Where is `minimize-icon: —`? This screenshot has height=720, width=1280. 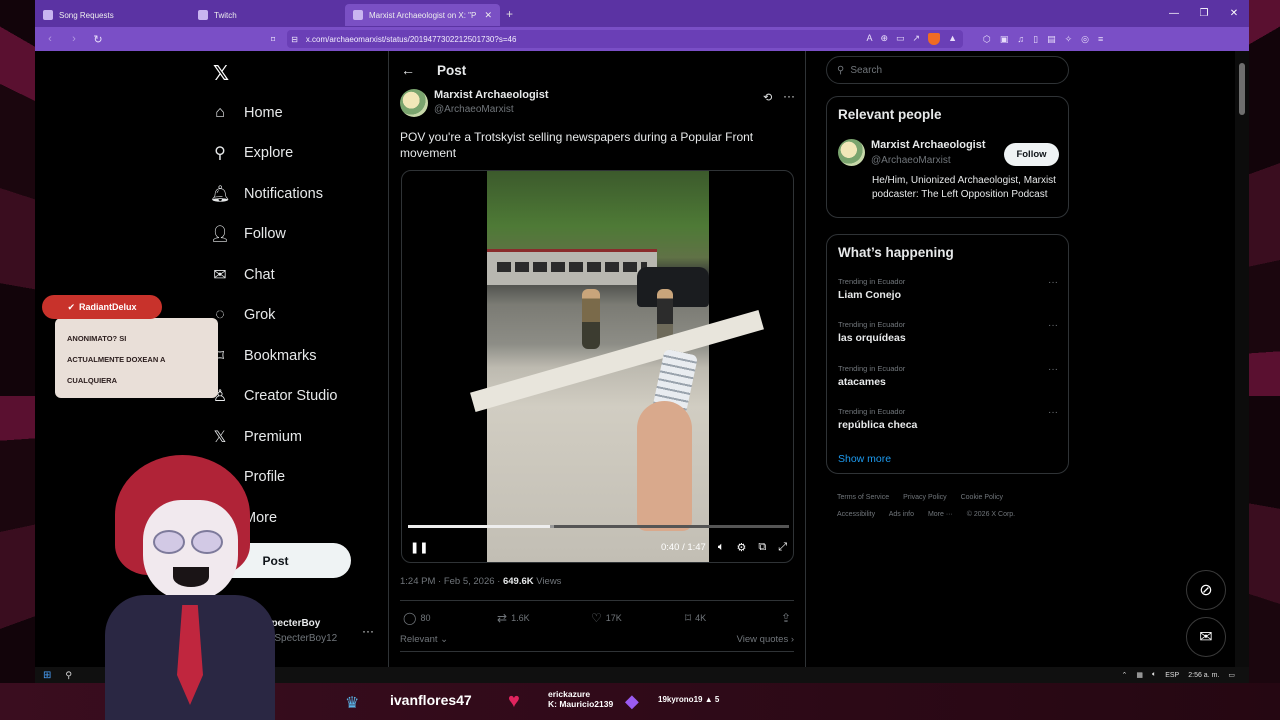 minimize-icon: — is located at coordinates (1174, 13).